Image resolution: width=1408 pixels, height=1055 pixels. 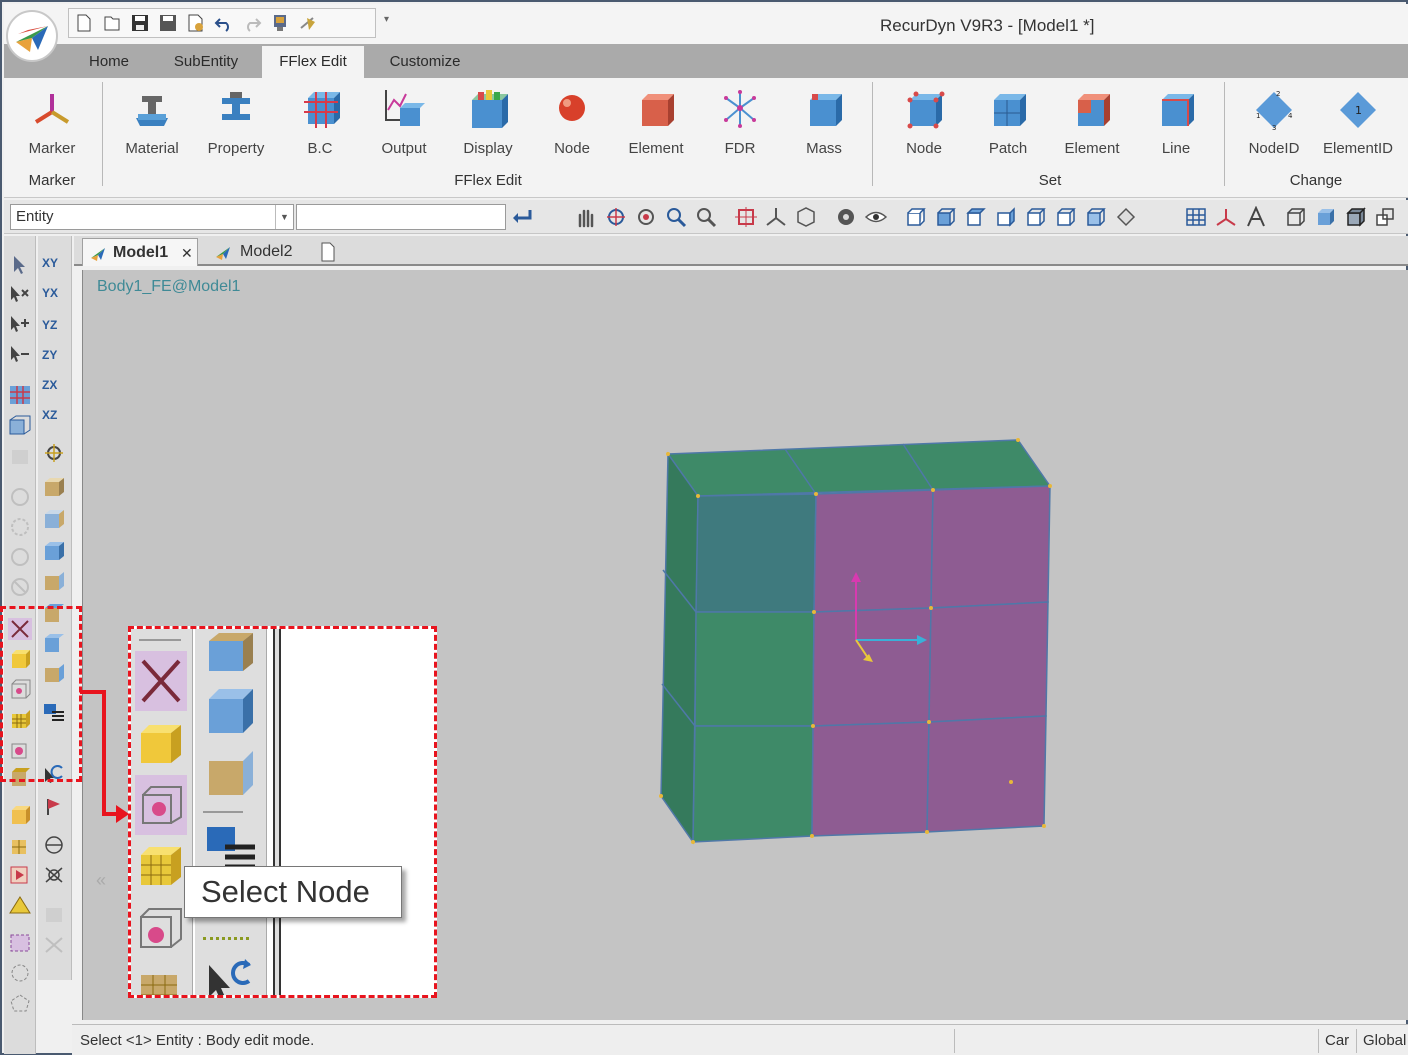 I want to click on node-button: Node, so click(x=572, y=122).